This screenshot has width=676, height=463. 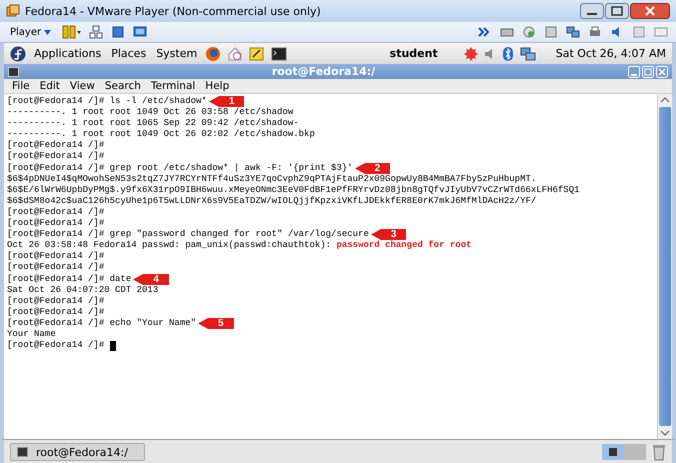 What do you see at coordinates (69, 279) in the screenshot?
I see `terminal-text: [root@Fedora14 /]# date` at bounding box center [69, 279].